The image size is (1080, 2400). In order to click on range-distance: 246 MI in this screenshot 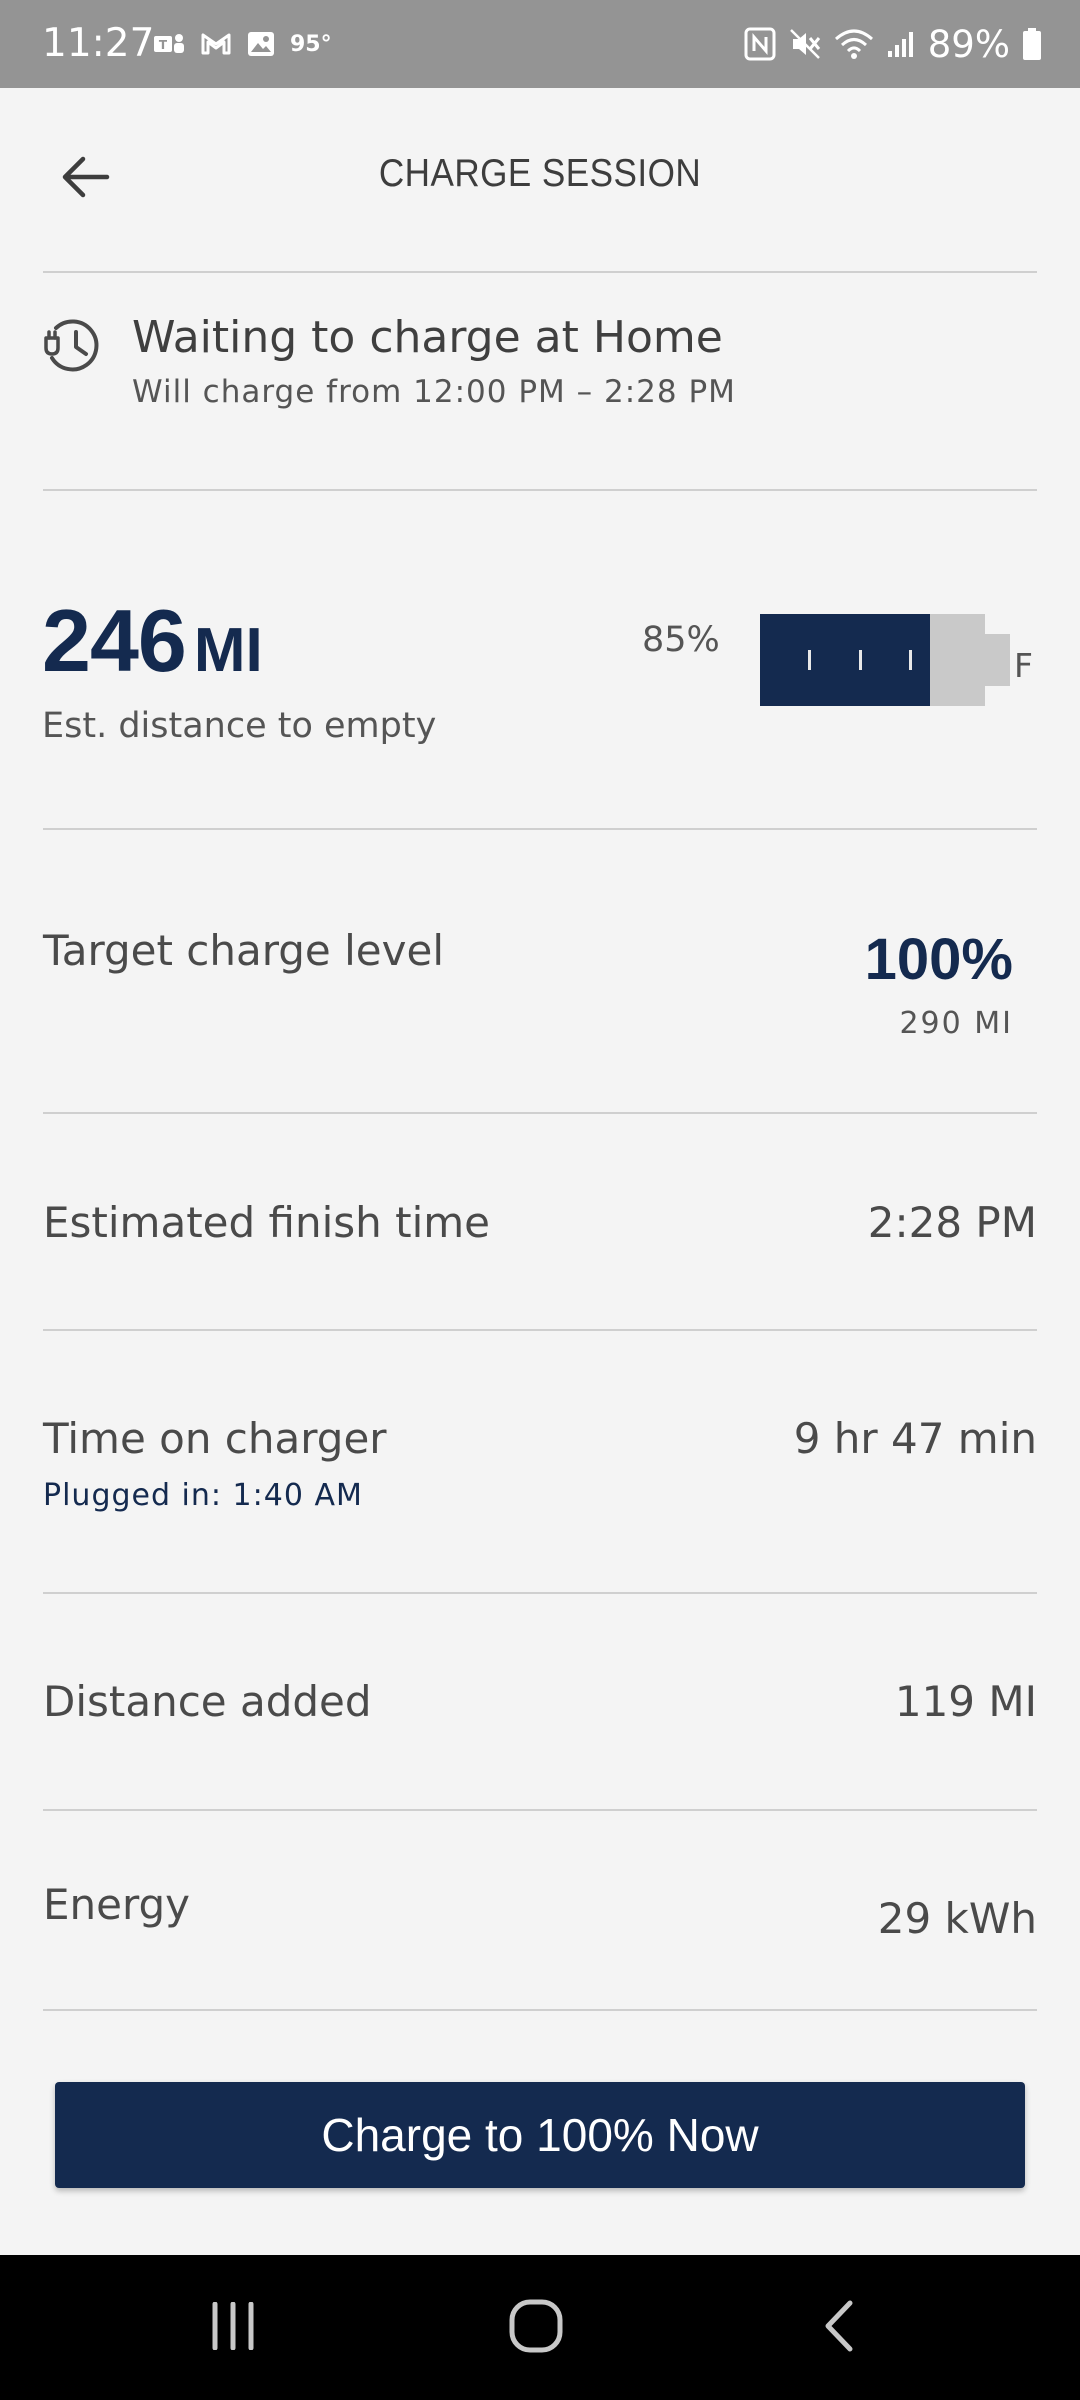, I will do `click(152, 641)`.